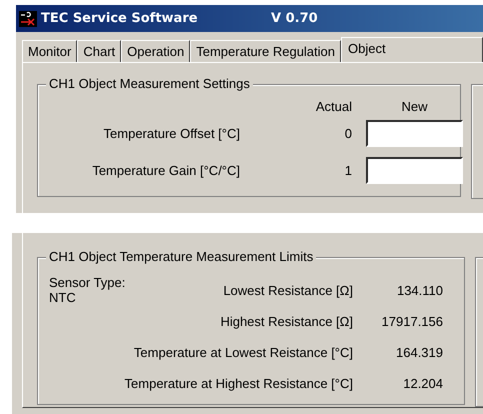  I want to click on tab: Object, so click(412, 49).